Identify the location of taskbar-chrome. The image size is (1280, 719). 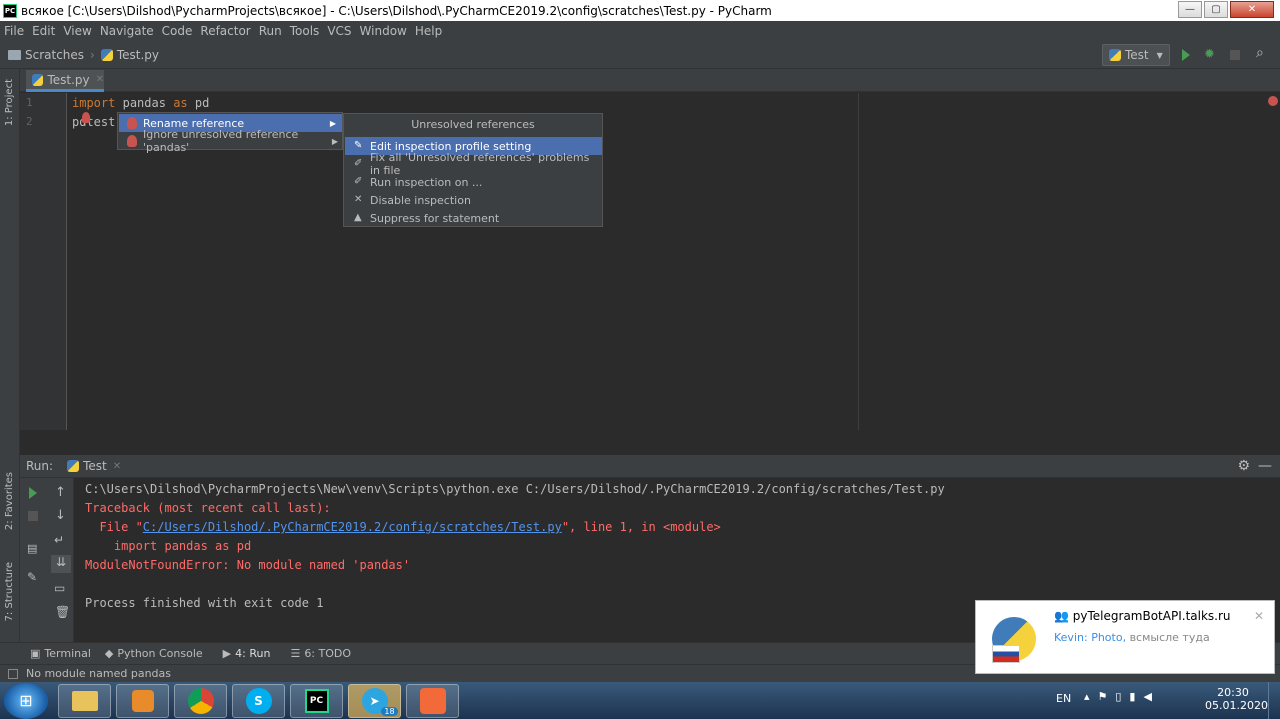
(200, 700).